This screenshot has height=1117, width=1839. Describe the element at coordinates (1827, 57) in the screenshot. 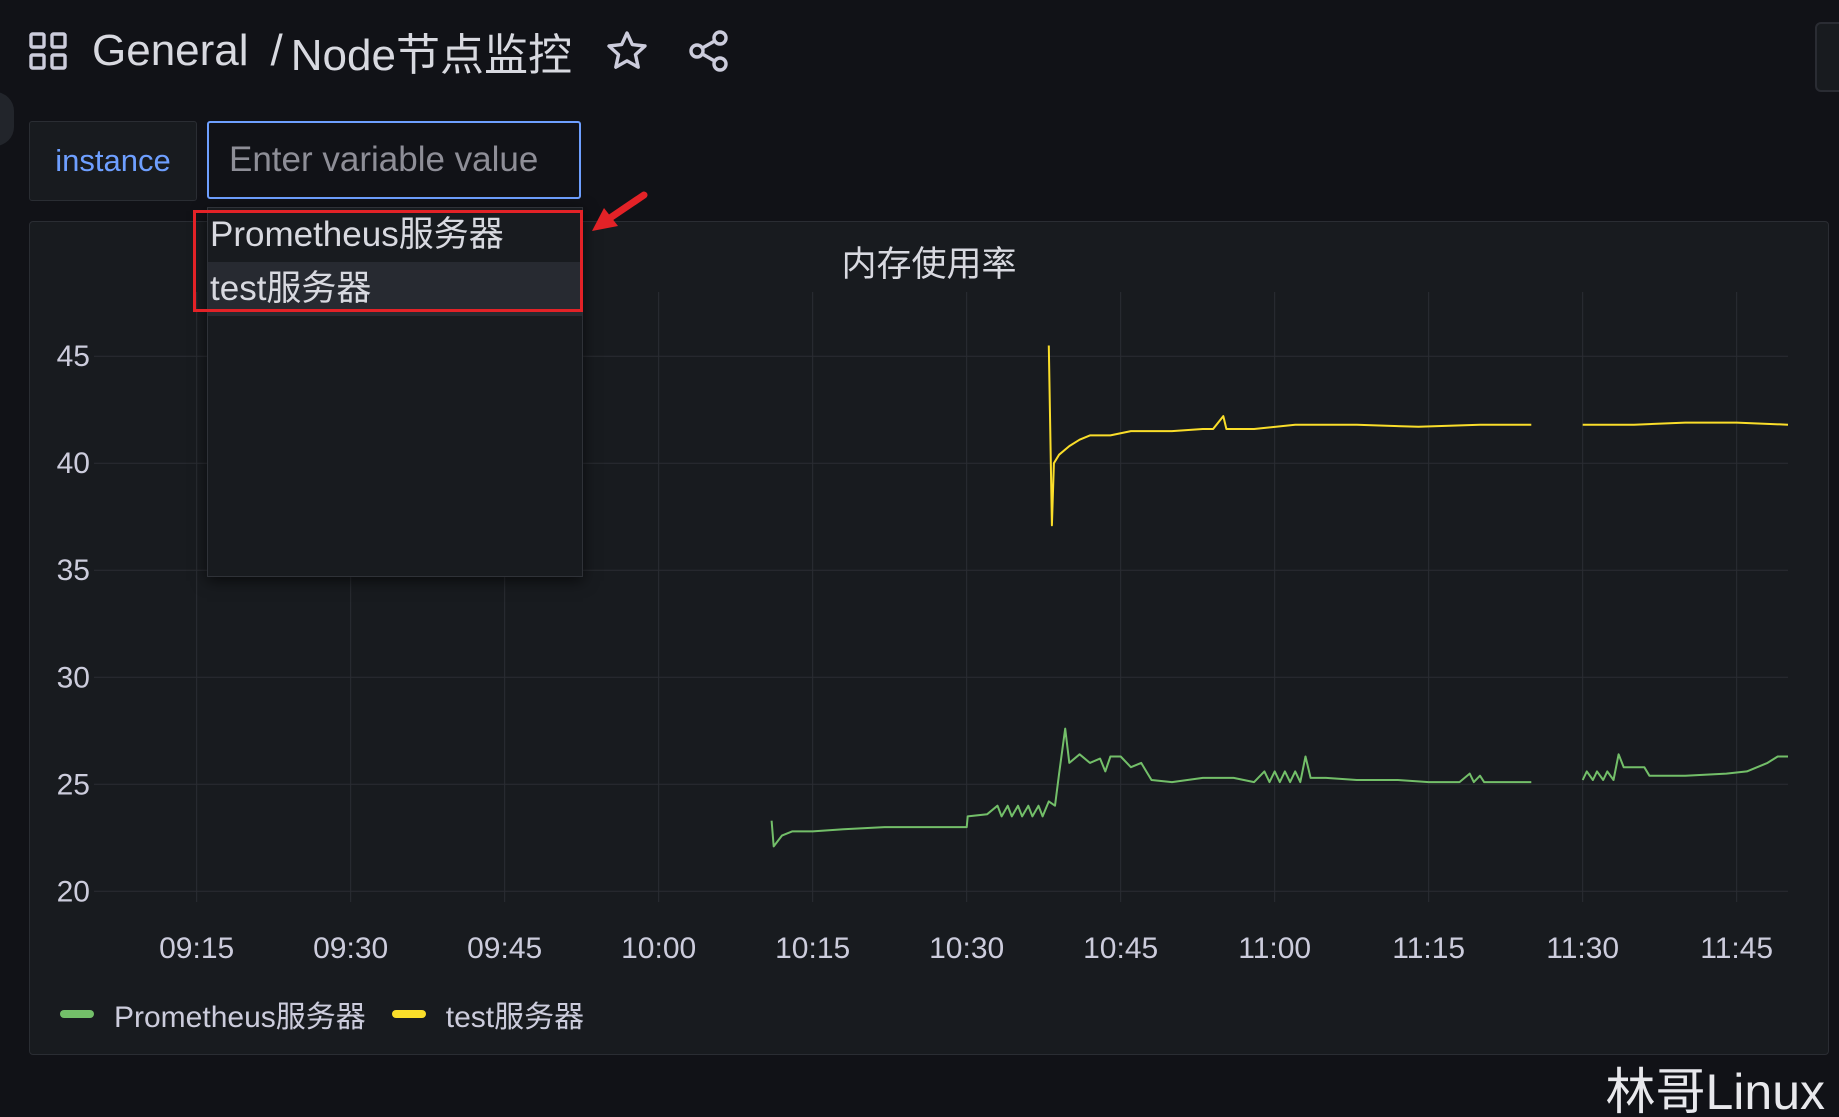

I see `toolbar-button-edge` at that location.